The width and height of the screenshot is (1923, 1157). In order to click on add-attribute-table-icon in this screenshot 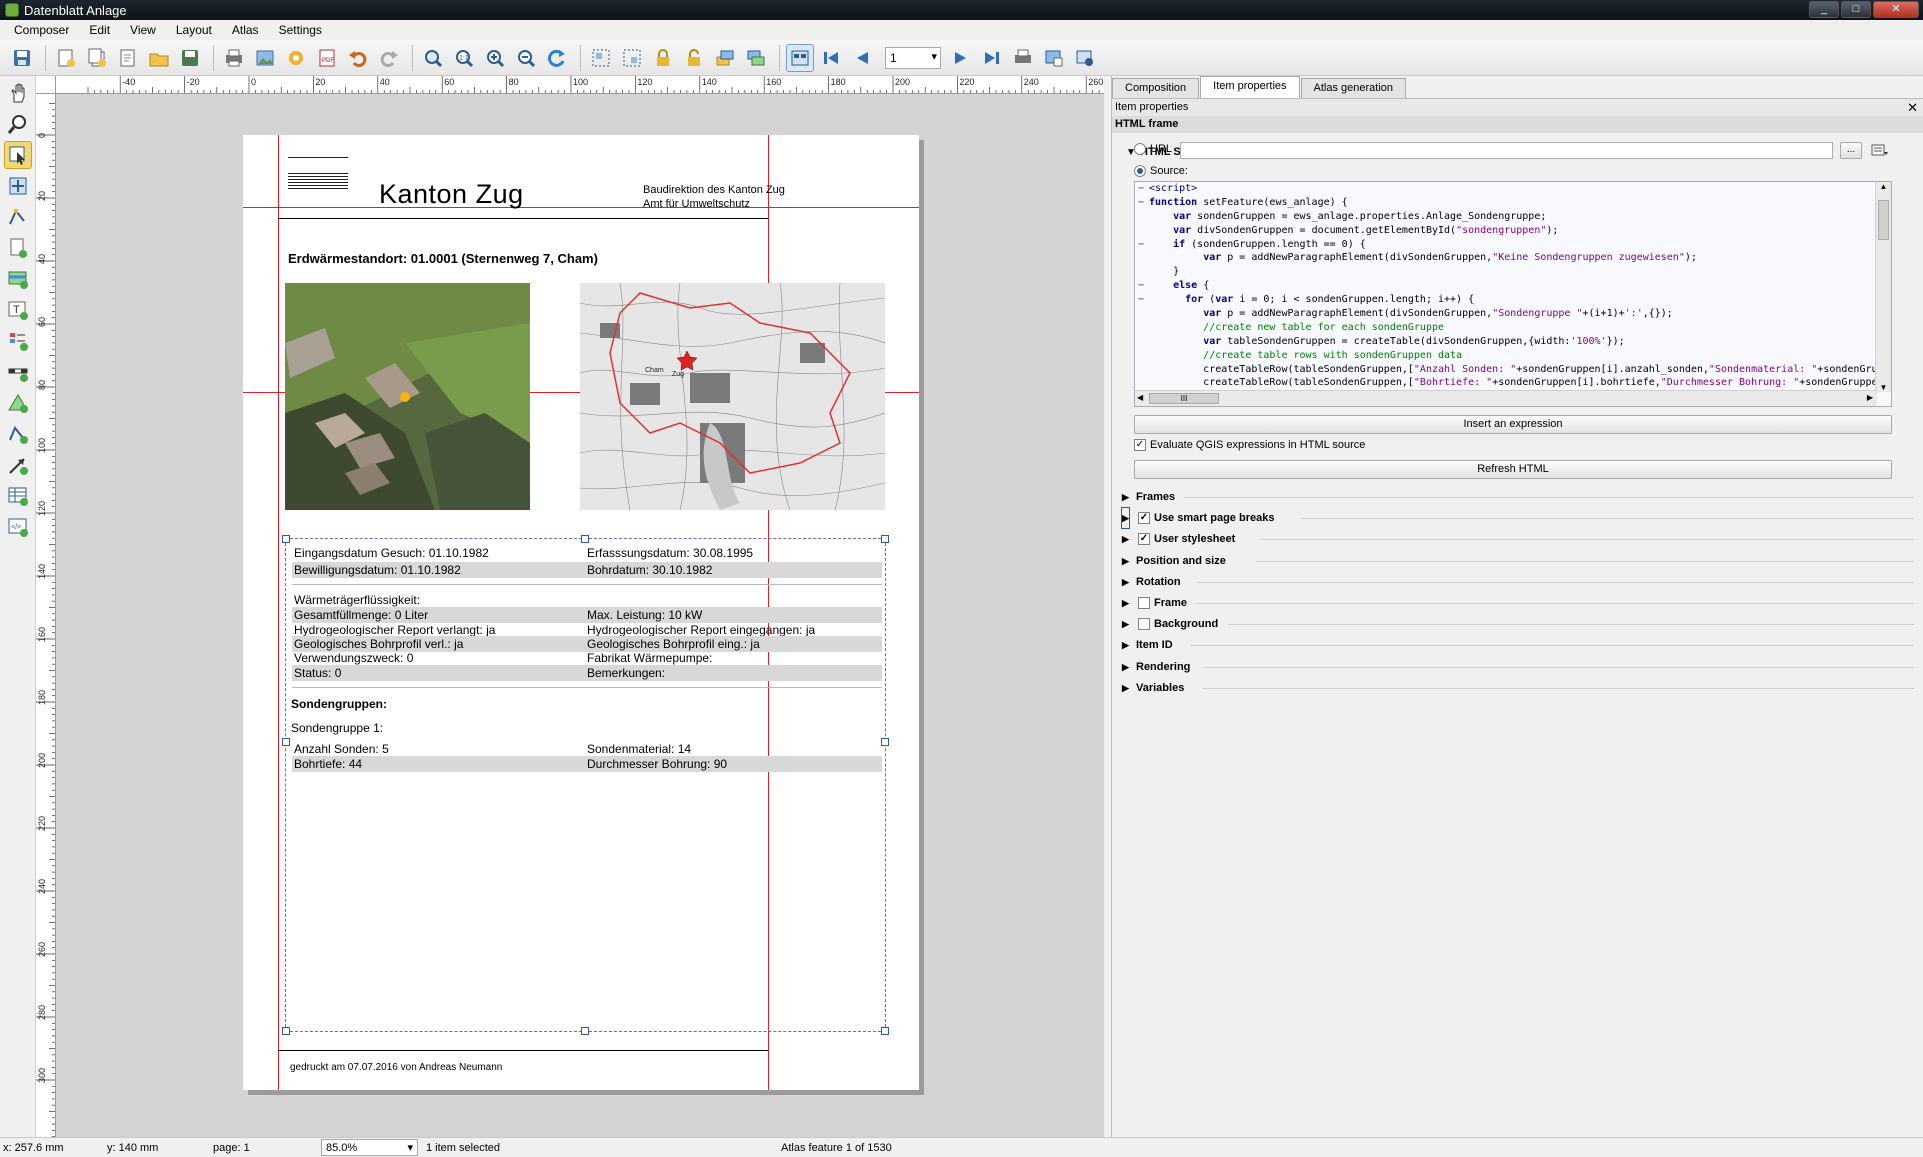, I will do `click(18, 496)`.